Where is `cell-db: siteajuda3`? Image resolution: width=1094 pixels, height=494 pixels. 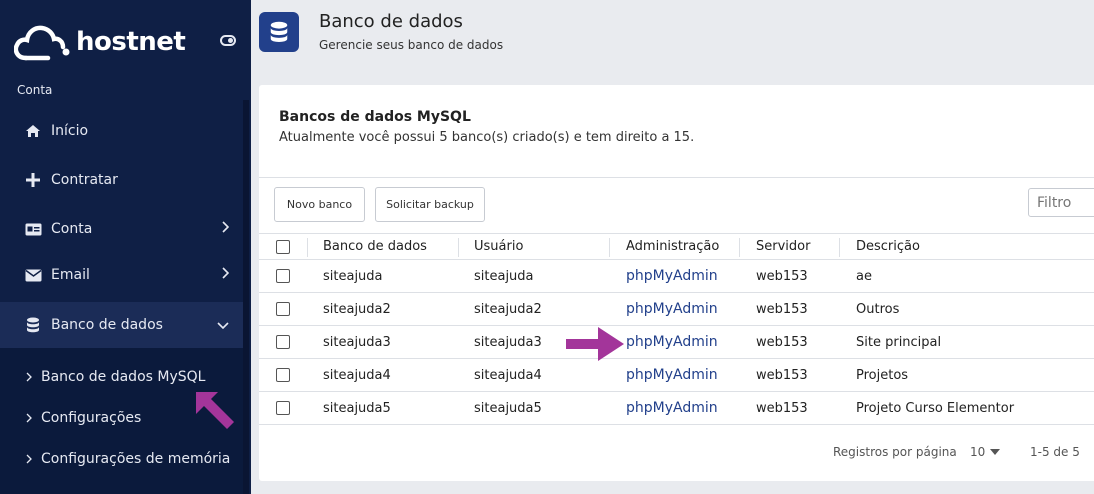 cell-db: siteajuda3 is located at coordinates (357, 342).